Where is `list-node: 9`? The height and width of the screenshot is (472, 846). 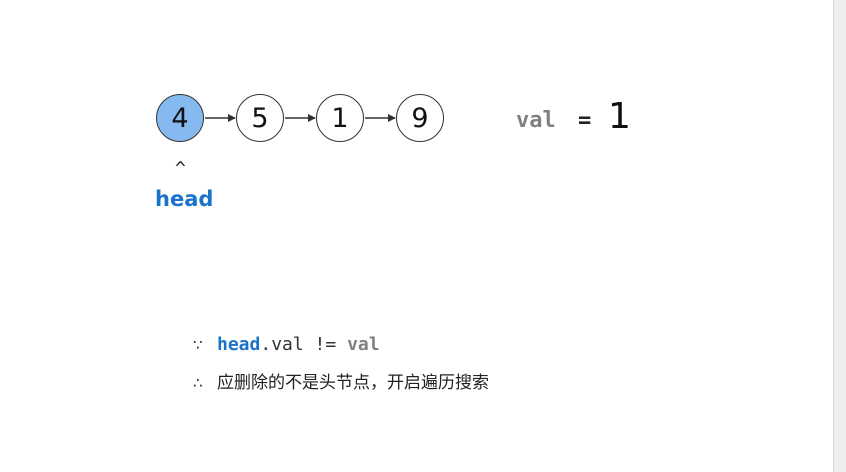 list-node: 9 is located at coordinates (420, 118).